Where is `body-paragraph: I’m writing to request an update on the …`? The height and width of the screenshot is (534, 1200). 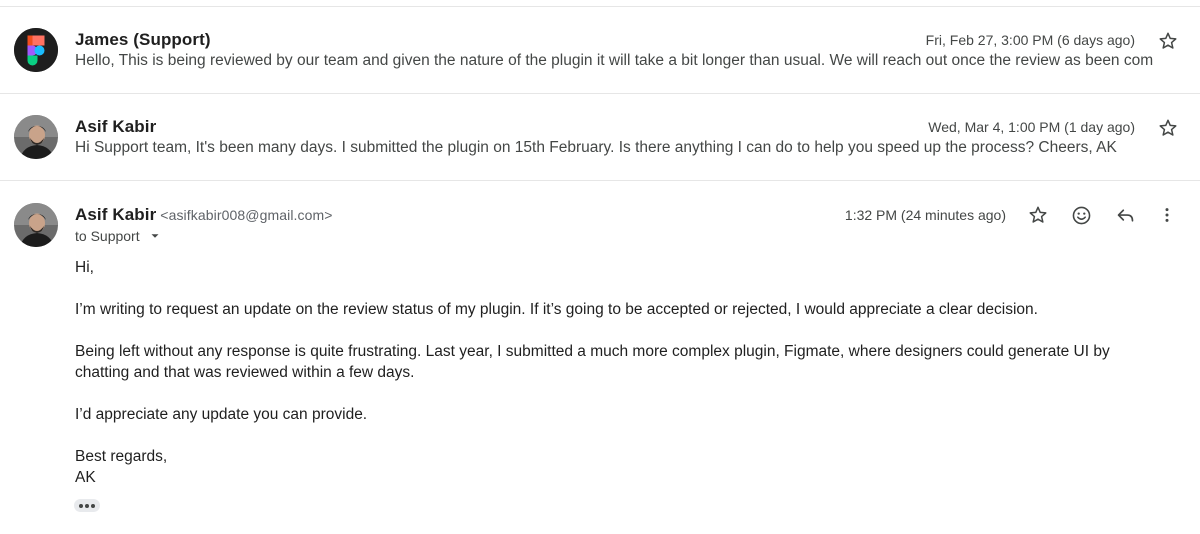
body-paragraph: I’m writing to request an update on the … is located at coordinates (556, 309).